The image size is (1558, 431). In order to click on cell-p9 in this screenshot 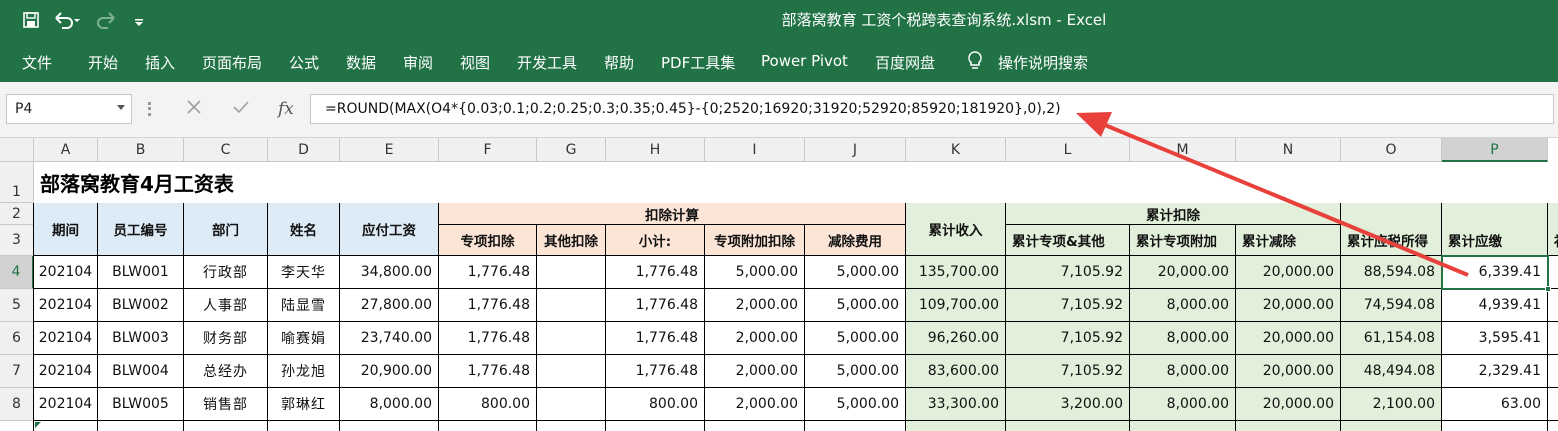, I will do `click(1495, 426)`.